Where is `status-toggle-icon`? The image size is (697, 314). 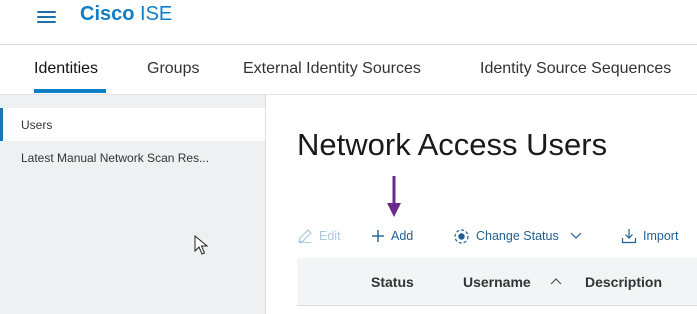 status-toggle-icon is located at coordinates (461, 236).